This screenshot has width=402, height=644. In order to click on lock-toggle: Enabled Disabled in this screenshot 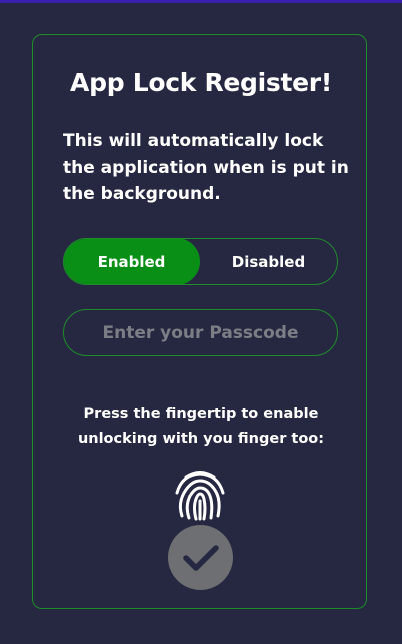, I will do `click(200, 261)`.